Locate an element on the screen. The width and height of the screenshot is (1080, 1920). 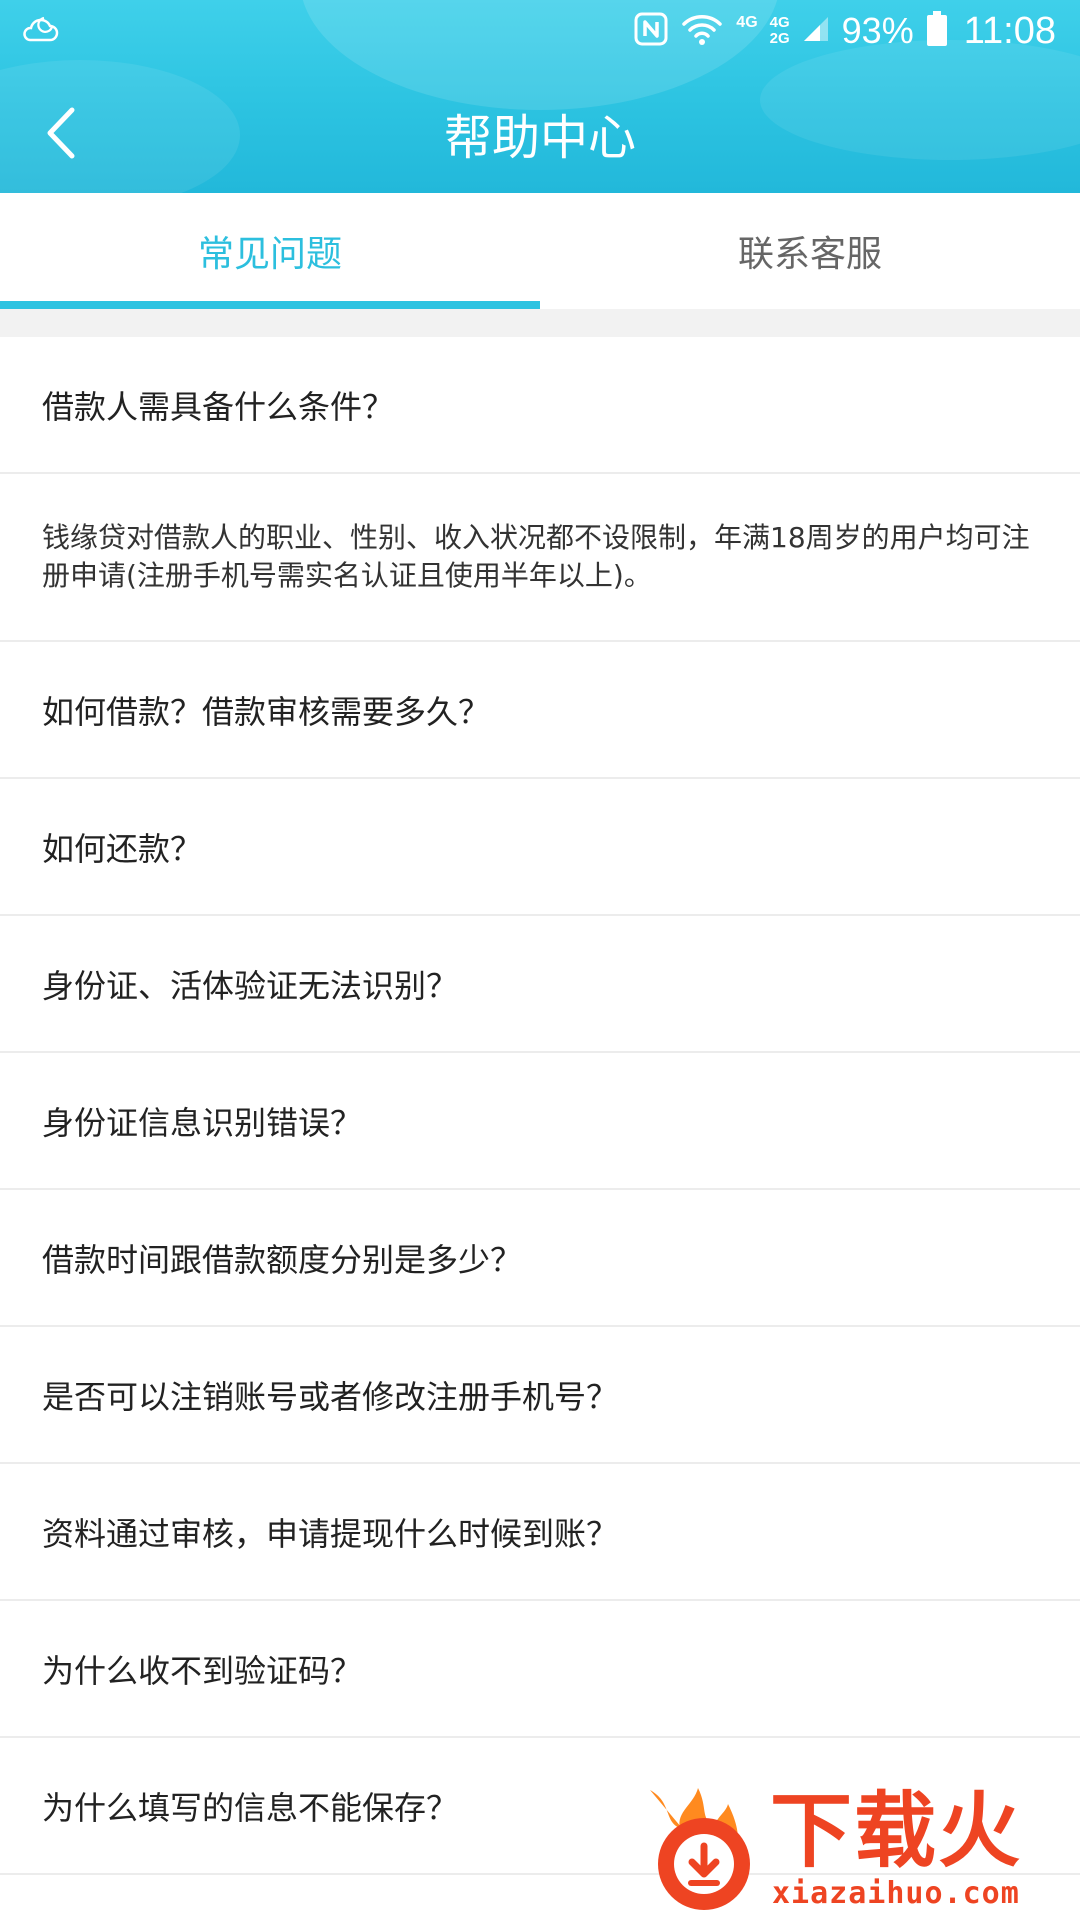
network-type-stack: 4G 2G is located at coordinates (780, 31).